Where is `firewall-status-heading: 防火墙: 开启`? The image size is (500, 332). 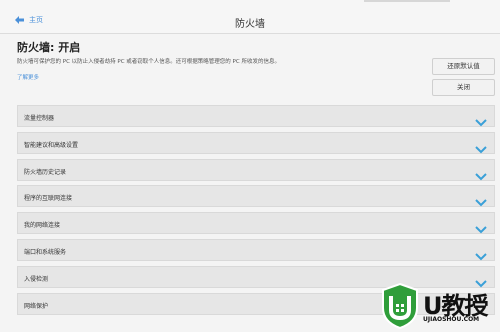 firewall-status-heading: 防火墙: 开启 is located at coordinates (49, 47).